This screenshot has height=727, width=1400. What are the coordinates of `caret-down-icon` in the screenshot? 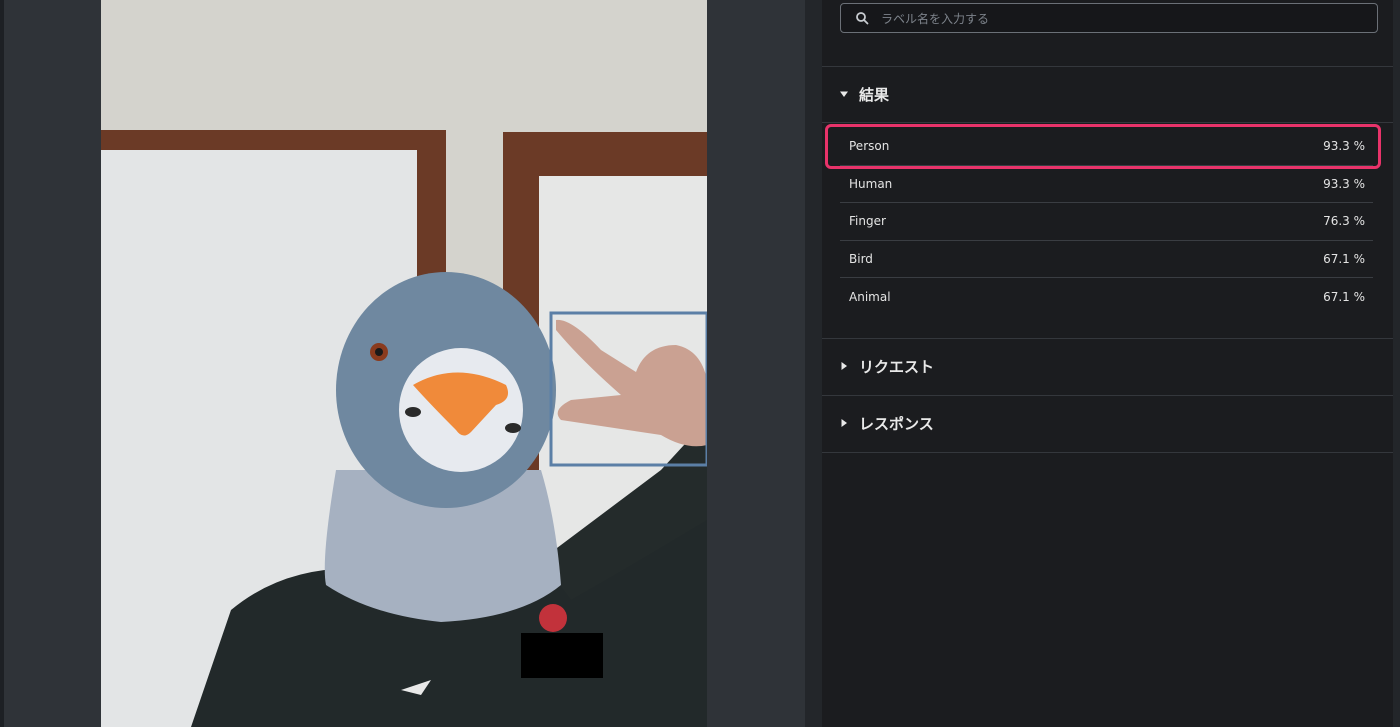 It's located at (844, 94).